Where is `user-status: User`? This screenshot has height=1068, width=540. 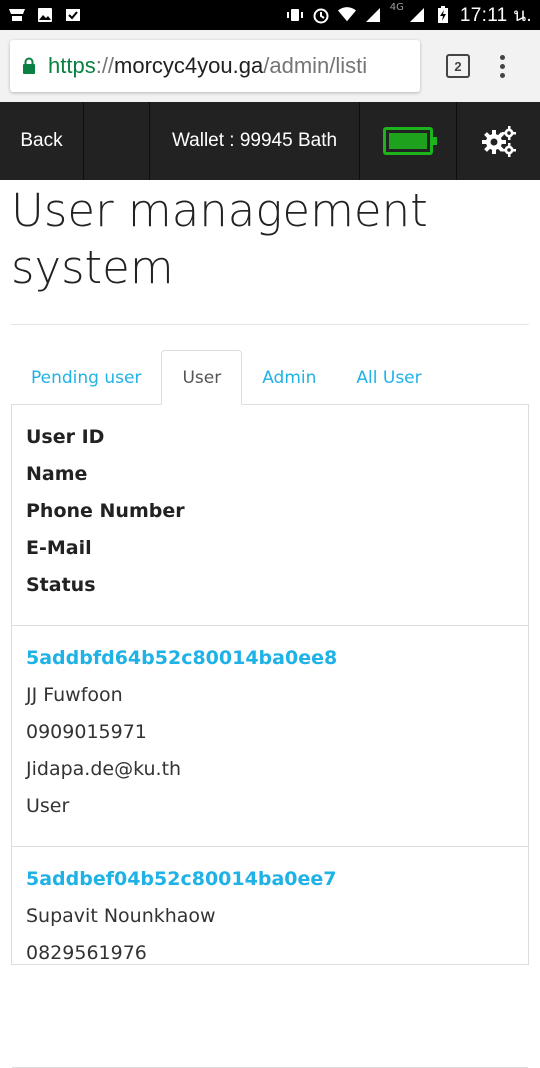 user-status: User is located at coordinates (48, 806).